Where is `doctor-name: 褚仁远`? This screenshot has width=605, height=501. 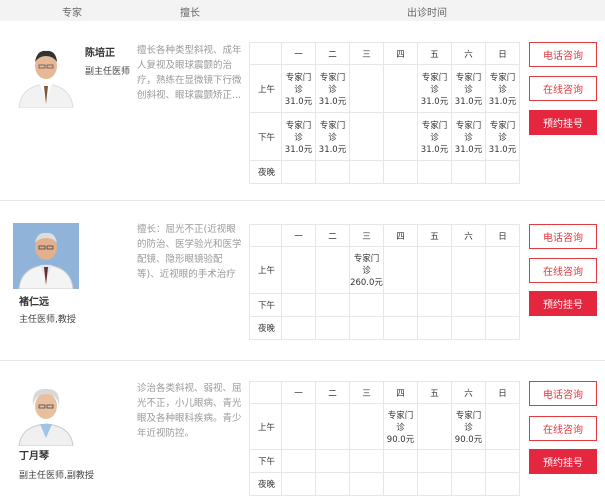 doctor-name: 褚仁远 is located at coordinates (34, 300).